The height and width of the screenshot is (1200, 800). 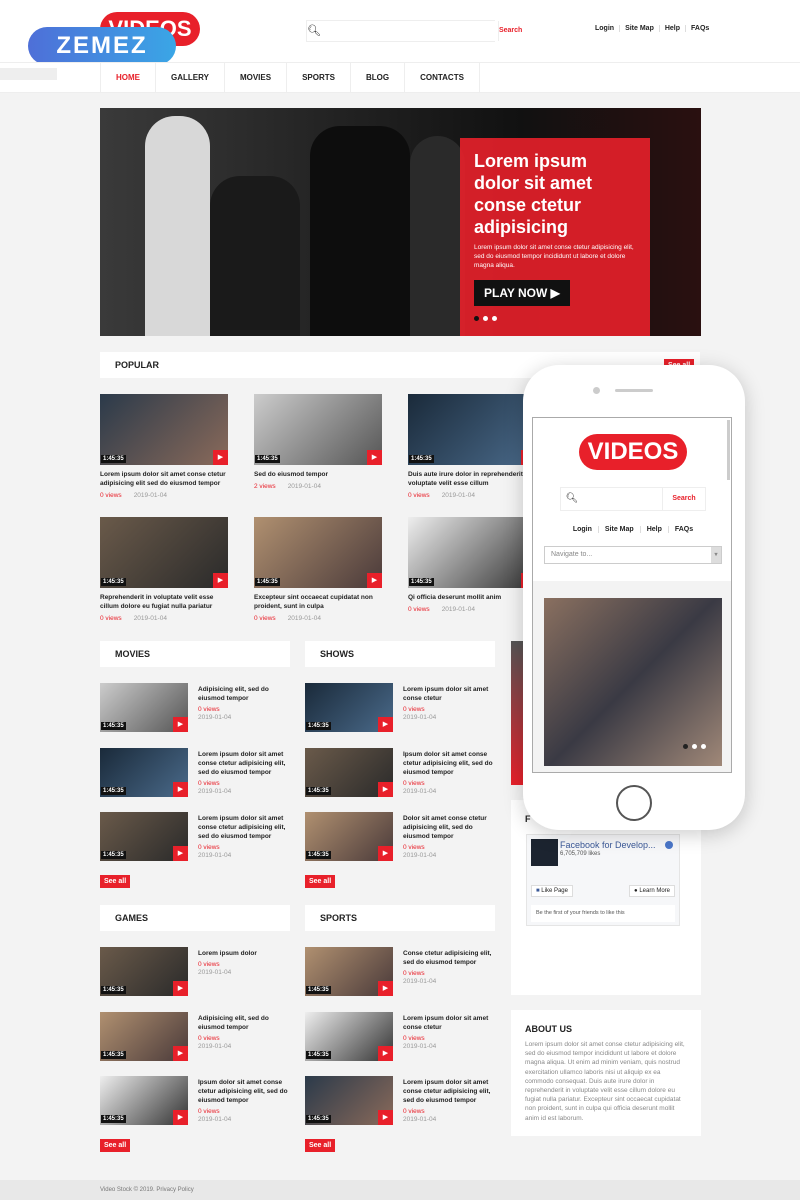 I want to click on mobile-faqs-link: FAQs, so click(x=683, y=529).